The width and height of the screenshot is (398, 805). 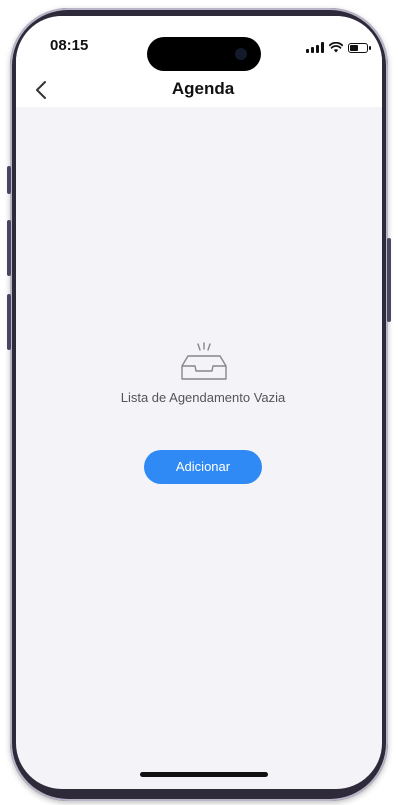 I want to click on wifi-icon, so click(x=336, y=47).